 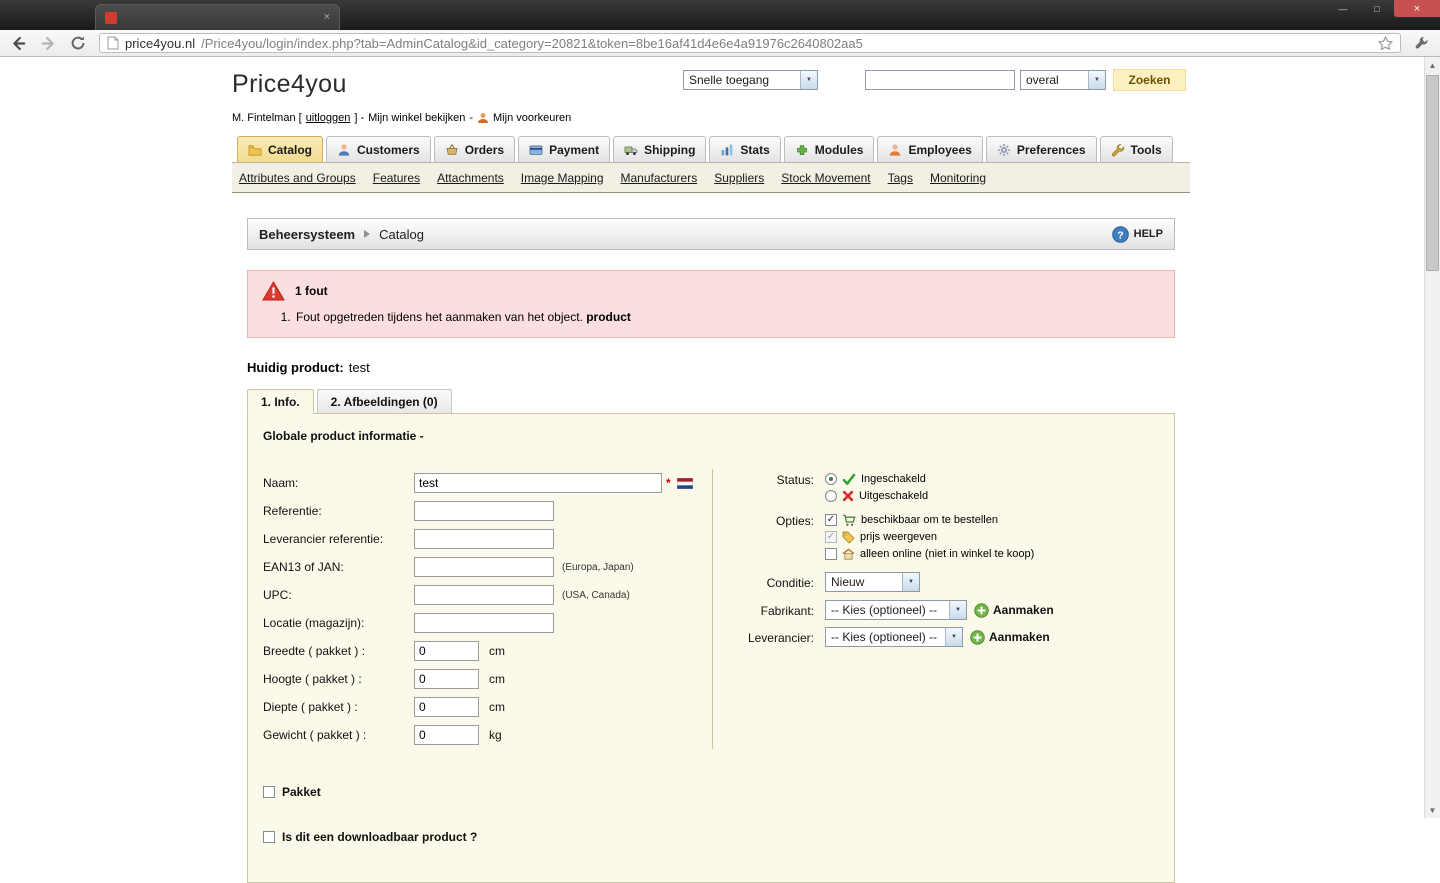 What do you see at coordinates (384, 401) in the screenshot?
I see `tab-images: 2. Afbeeldingen (0)` at bounding box center [384, 401].